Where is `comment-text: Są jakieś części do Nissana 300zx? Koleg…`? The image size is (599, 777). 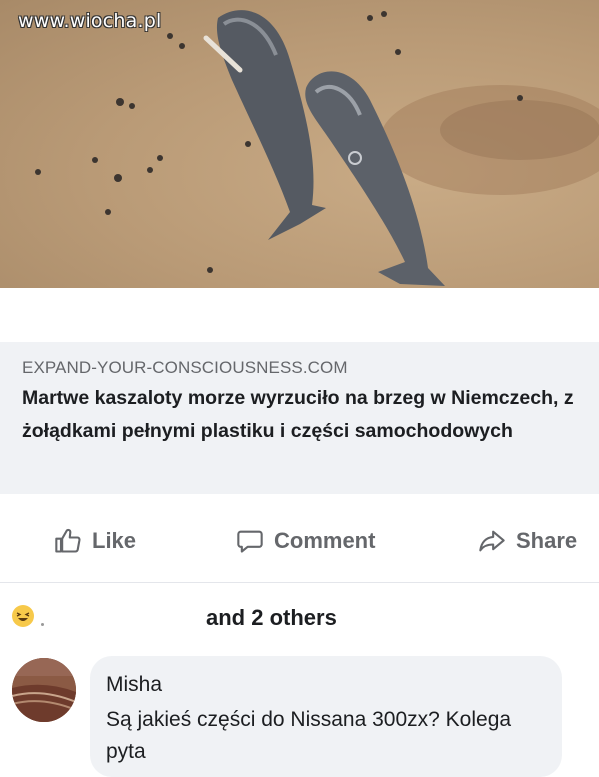 comment-text: Są jakieś części do Nissana 300zx? Koleg… is located at coordinates (309, 735).